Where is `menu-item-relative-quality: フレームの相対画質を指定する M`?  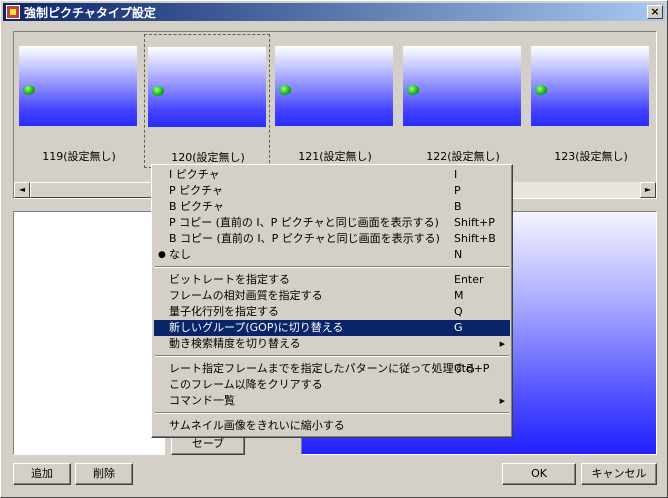 menu-item-relative-quality: フレームの相対画質を指定する M is located at coordinates (332, 296).